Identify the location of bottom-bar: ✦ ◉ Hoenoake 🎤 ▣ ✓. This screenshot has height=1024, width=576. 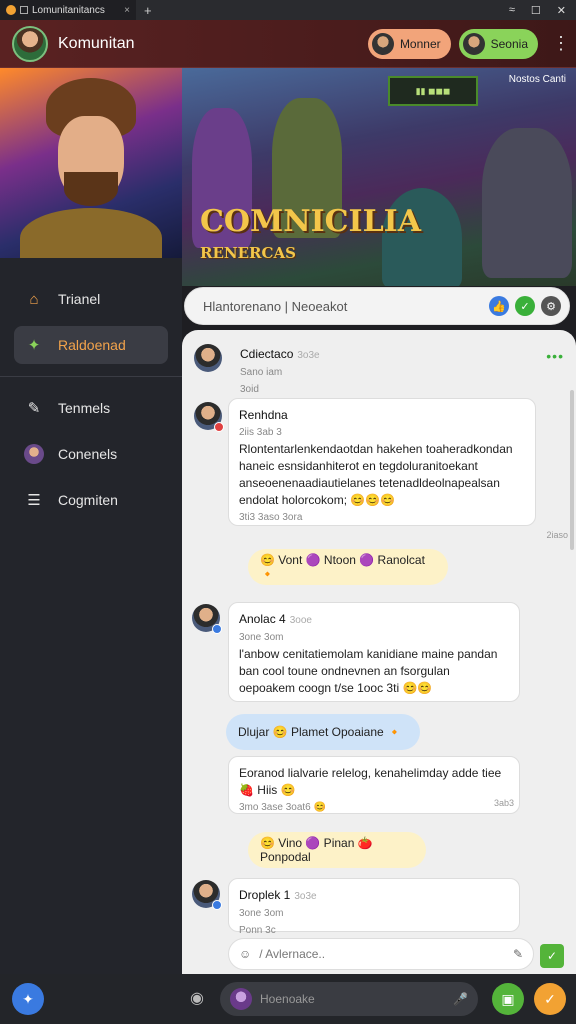
(288, 999).